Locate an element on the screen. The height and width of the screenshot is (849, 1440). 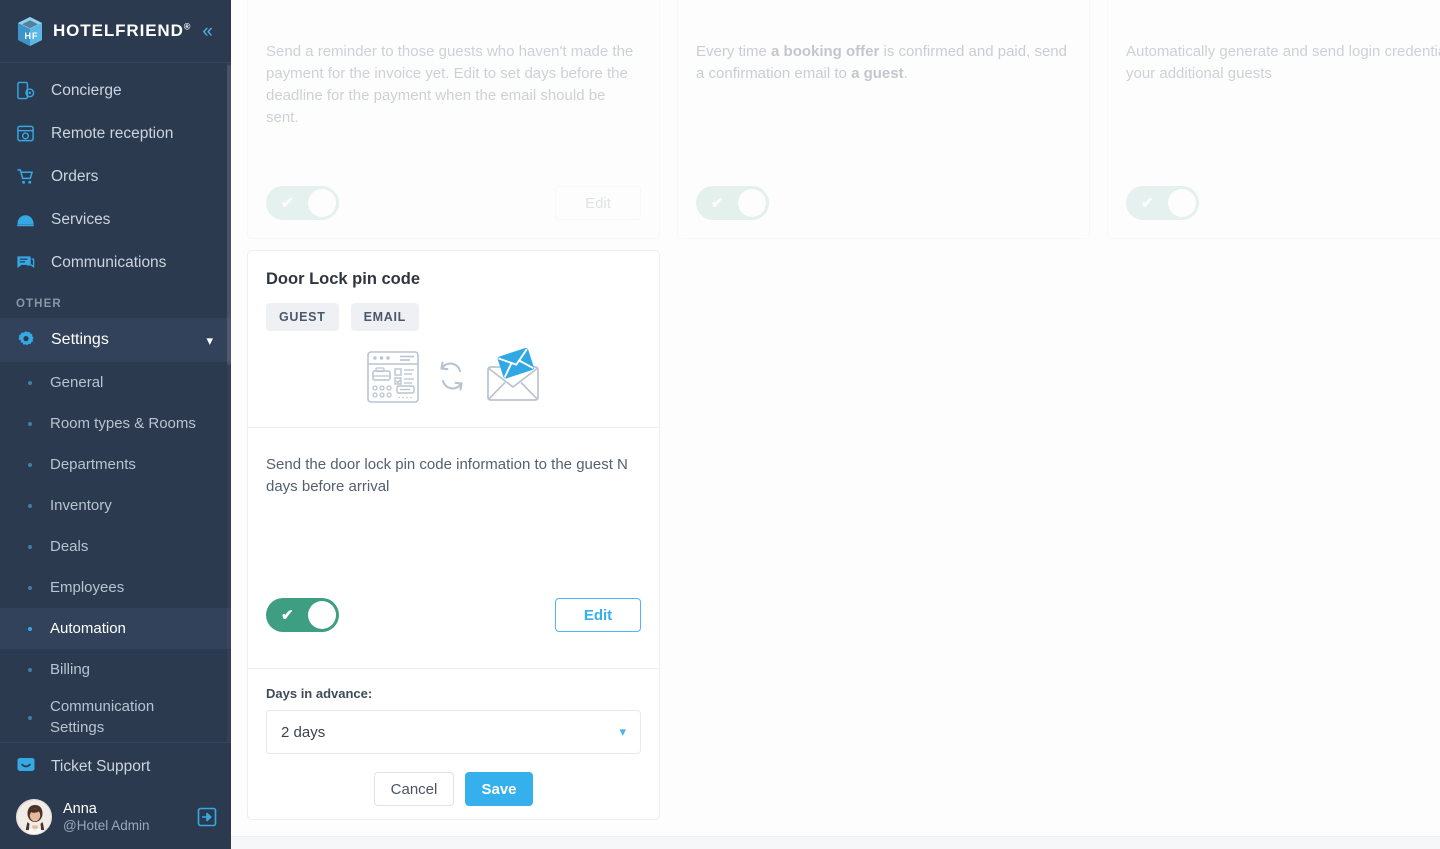
sidebar-item-departments: Departments is located at coordinates (115, 464).